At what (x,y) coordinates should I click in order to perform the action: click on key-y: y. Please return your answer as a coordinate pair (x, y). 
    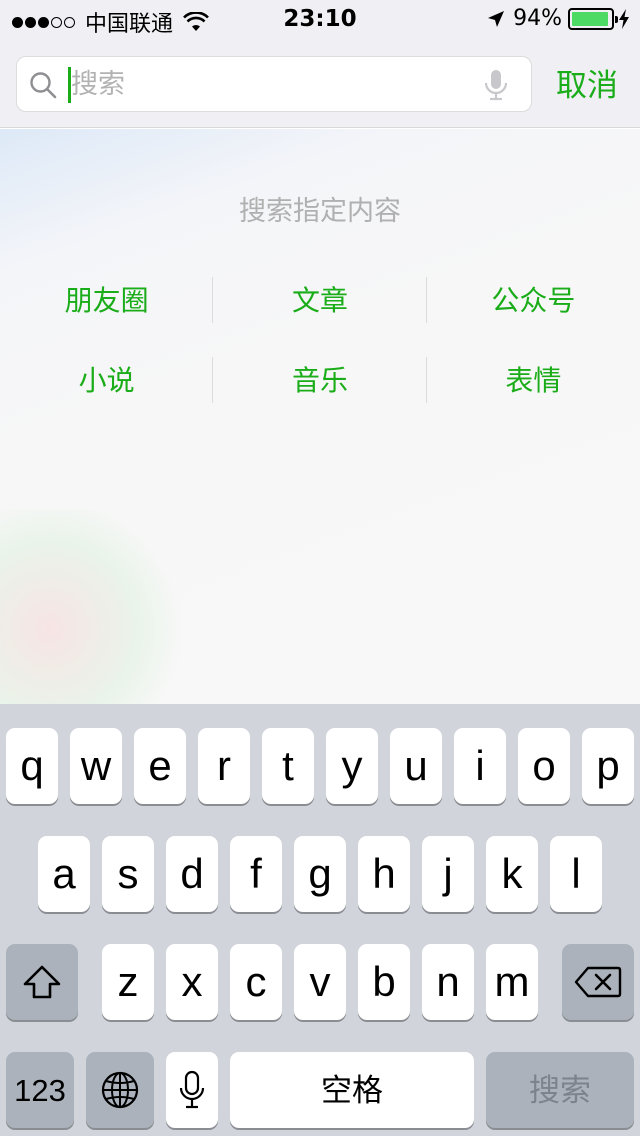
    Looking at the image, I should click on (352, 766).